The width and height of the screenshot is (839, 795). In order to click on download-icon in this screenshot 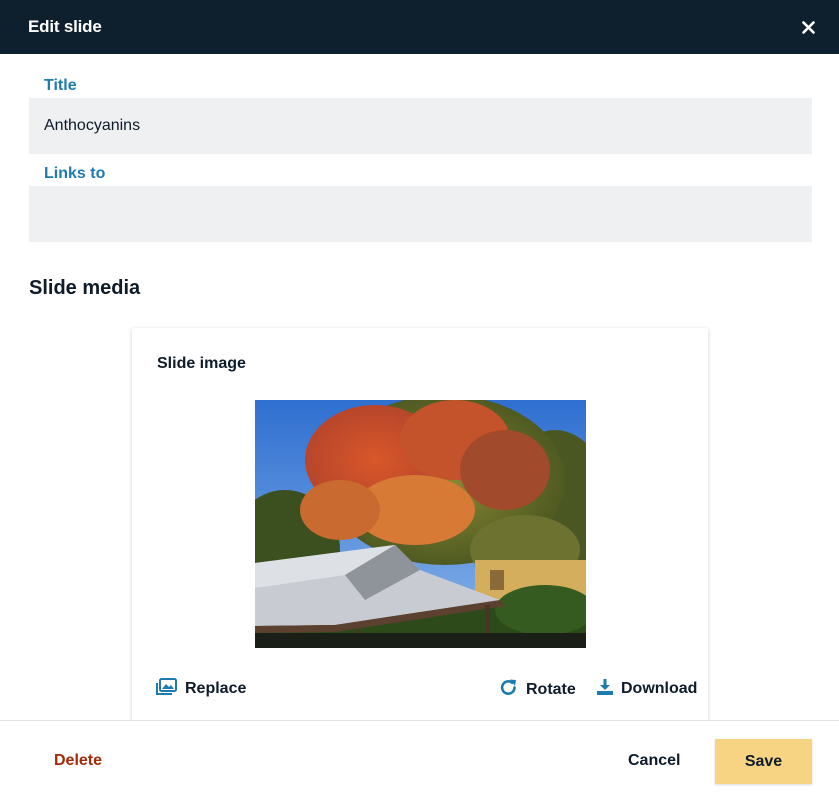, I will do `click(605, 689)`.